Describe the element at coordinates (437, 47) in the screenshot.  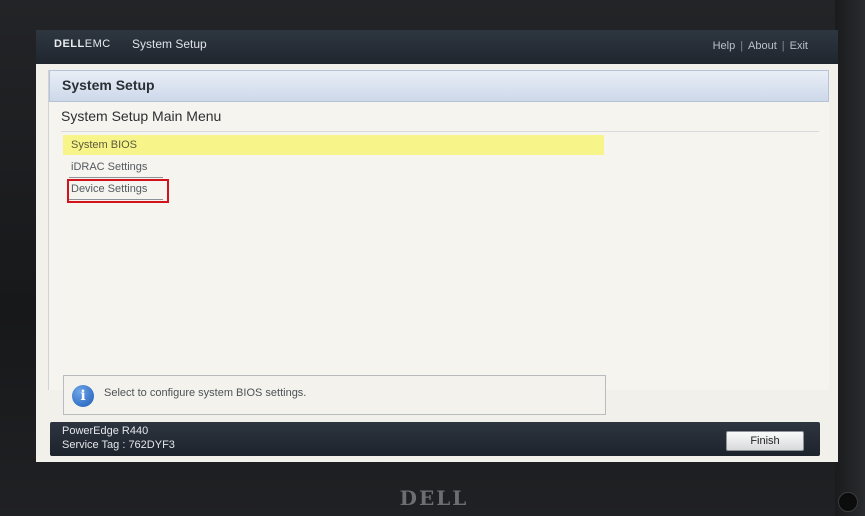
I see `top-bar: DELLEMC System Setup Help | About | Exit` at that location.